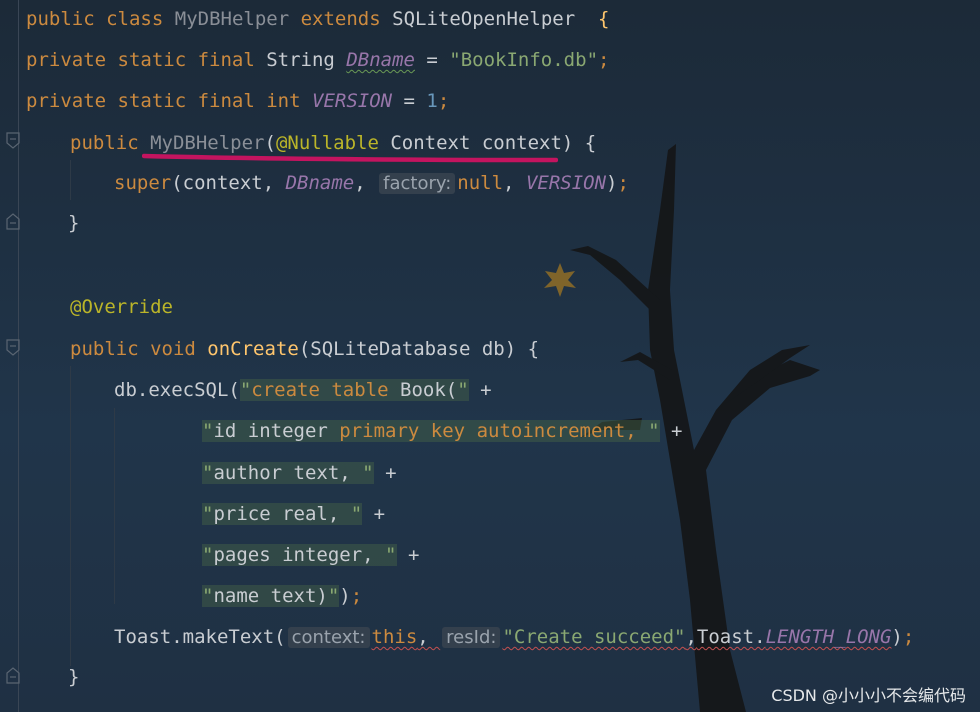 The width and height of the screenshot is (980, 712). What do you see at coordinates (283, 101) in the screenshot?
I see `type: int` at bounding box center [283, 101].